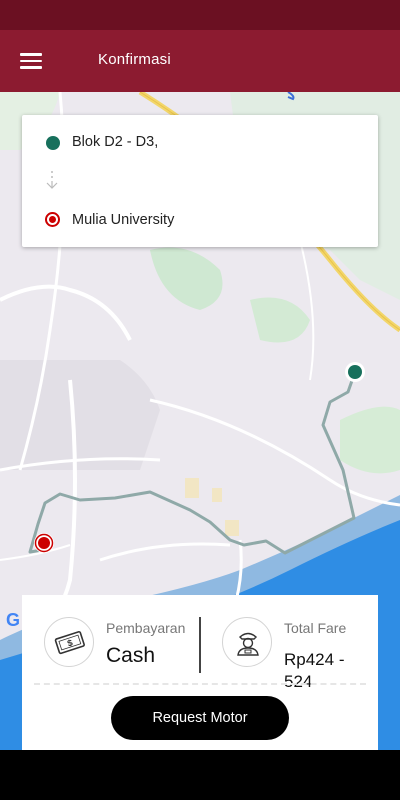 The height and width of the screenshot is (800, 400). Describe the element at coordinates (200, 15) in the screenshot. I see `status-bar` at that location.